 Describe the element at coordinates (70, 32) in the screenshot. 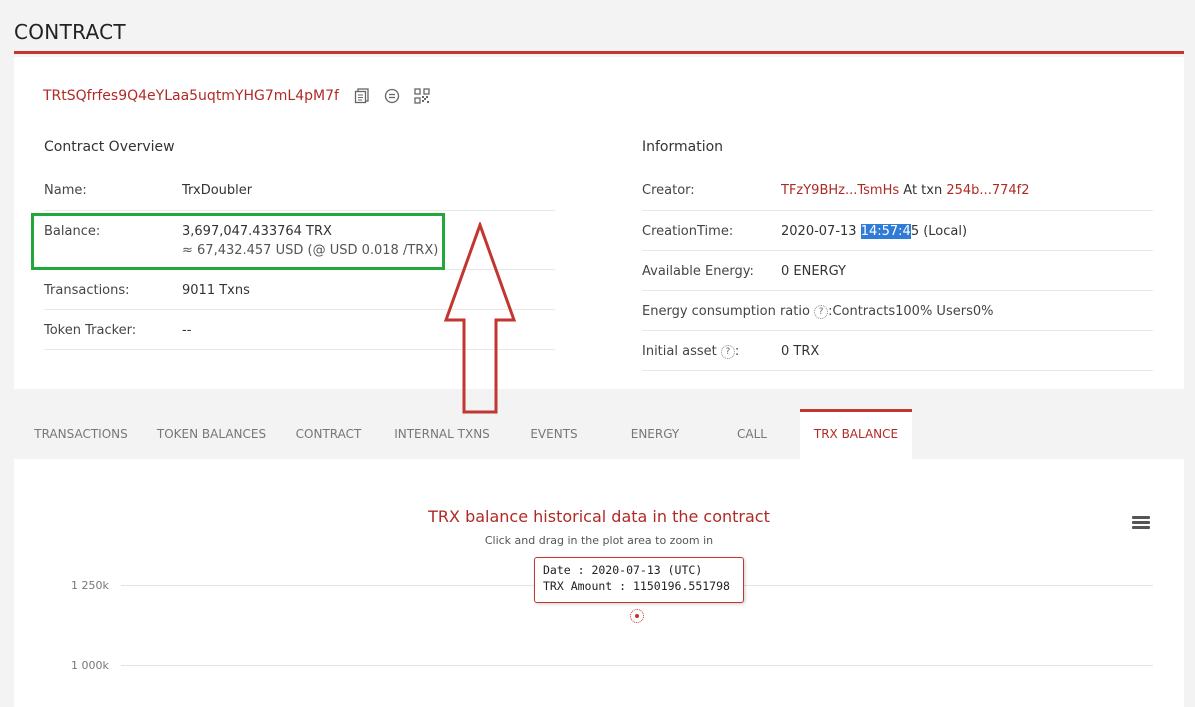

I see `page-title: CONTRACT` at that location.